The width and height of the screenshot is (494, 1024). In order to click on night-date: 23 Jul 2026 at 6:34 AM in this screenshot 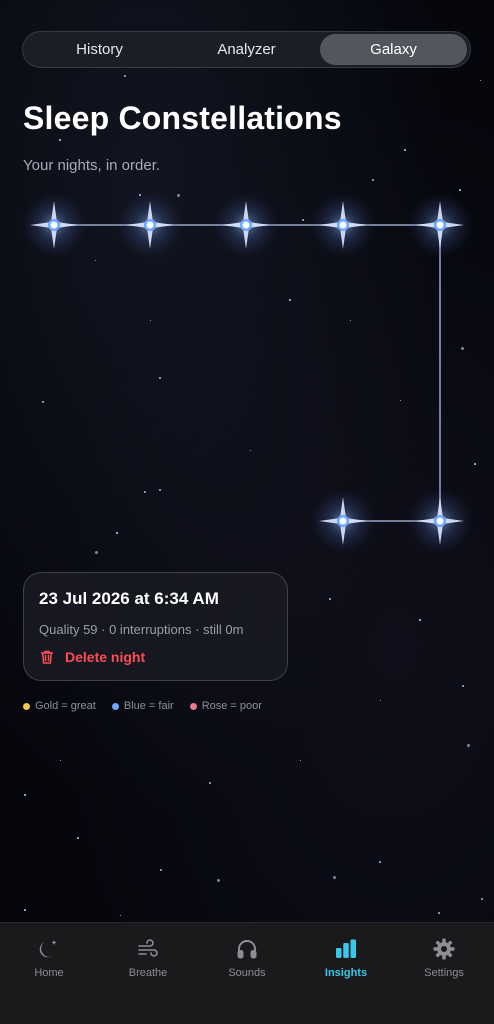, I will do `click(129, 598)`.